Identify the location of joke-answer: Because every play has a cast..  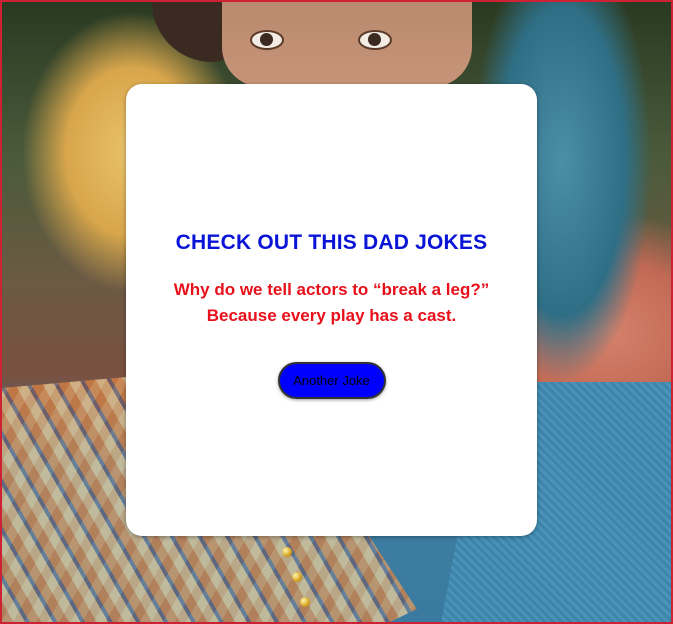
(331, 315).